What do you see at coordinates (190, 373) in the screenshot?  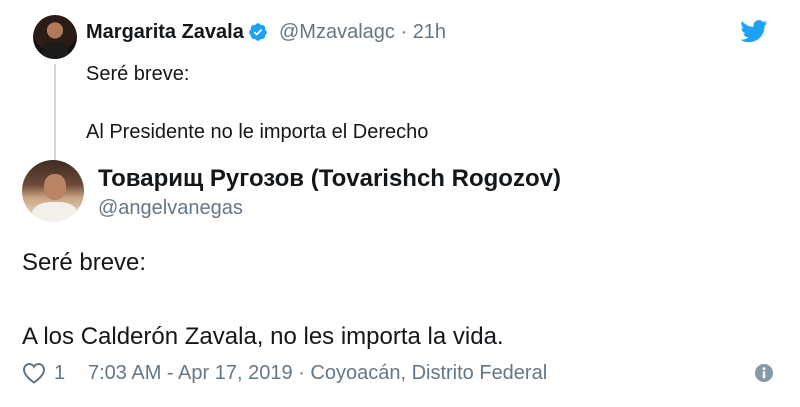 I see `tweet-timestamp: 7:03 AM - Apr 17, 2019` at bounding box center [190, 373].